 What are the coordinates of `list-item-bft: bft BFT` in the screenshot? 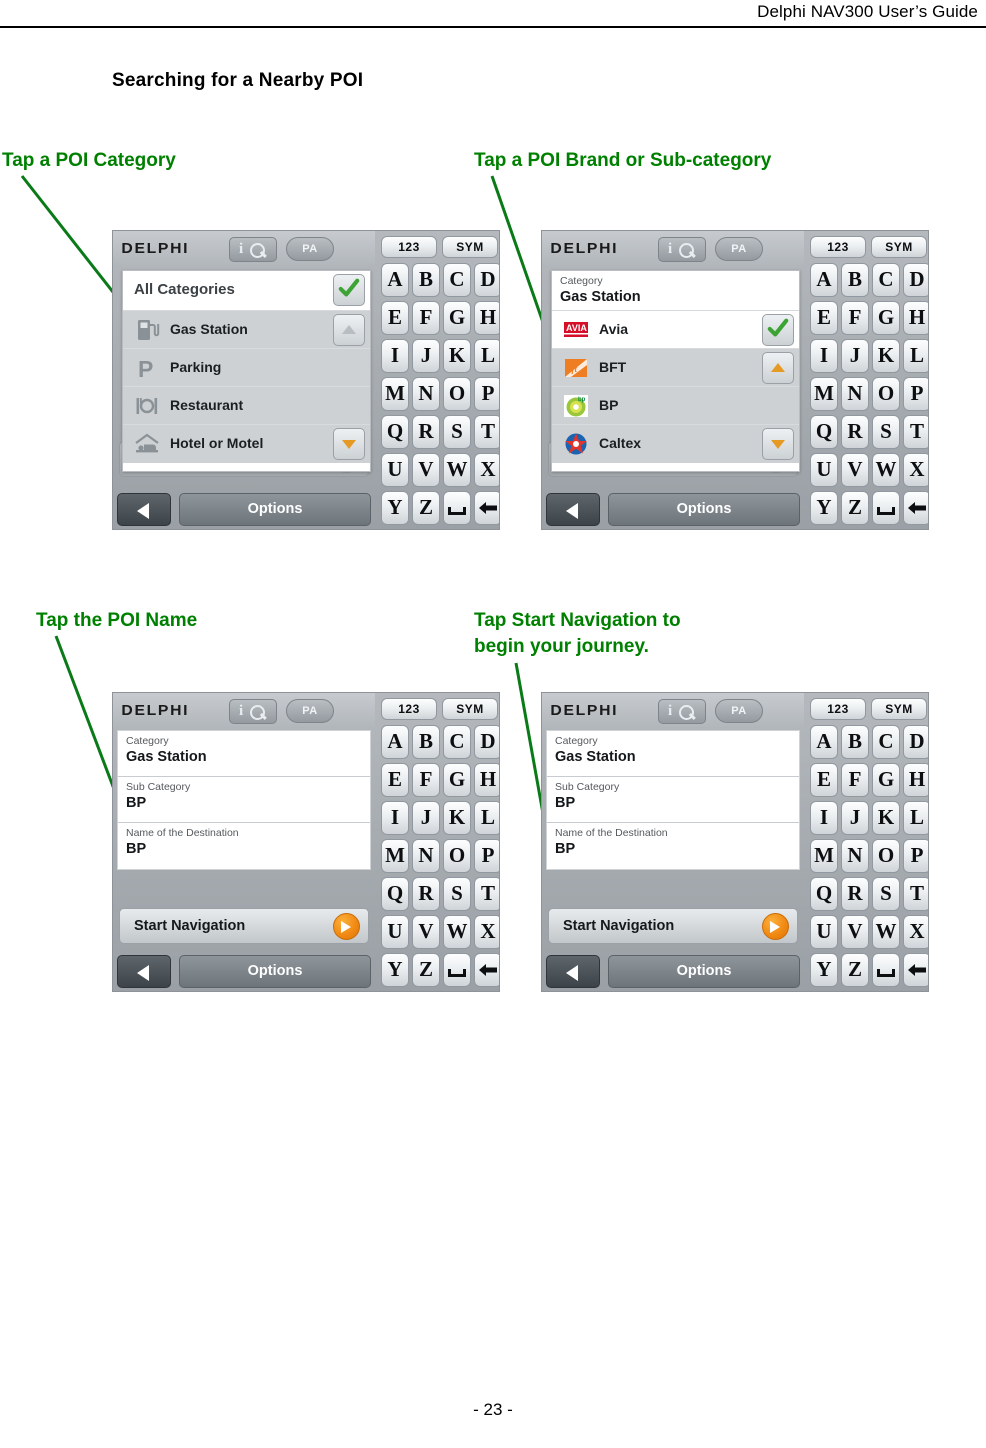 It's located at (675, 368).